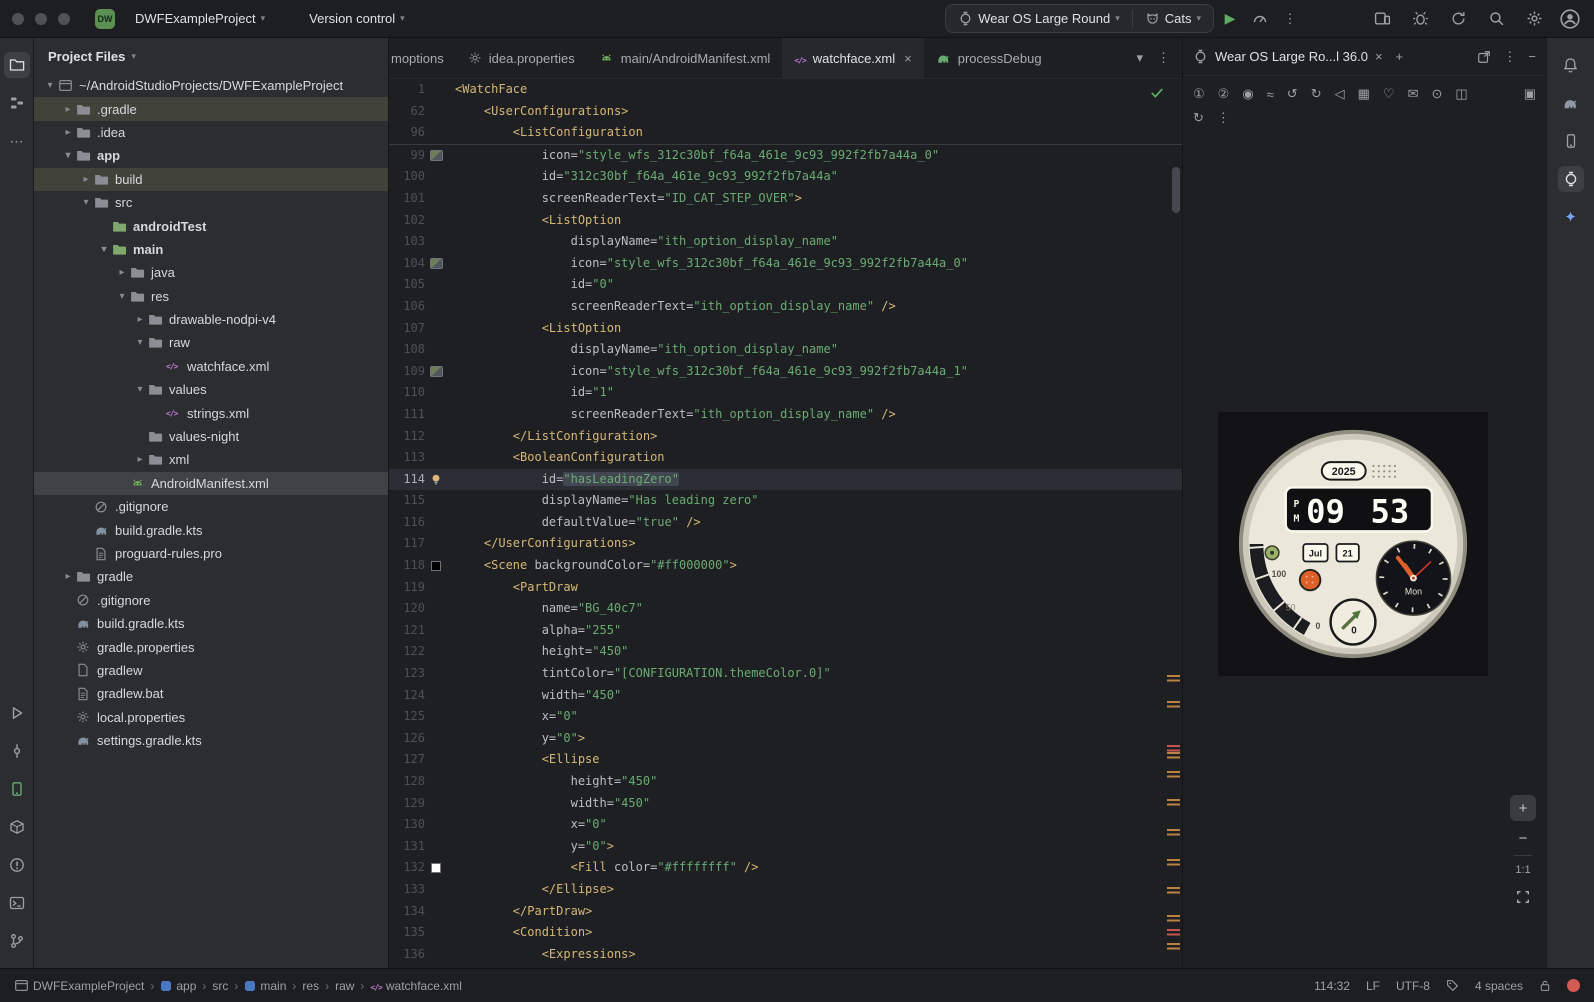  Describe the element at coordinates (407, 912) in the screenshot. I see `line-number: 134` at that location.